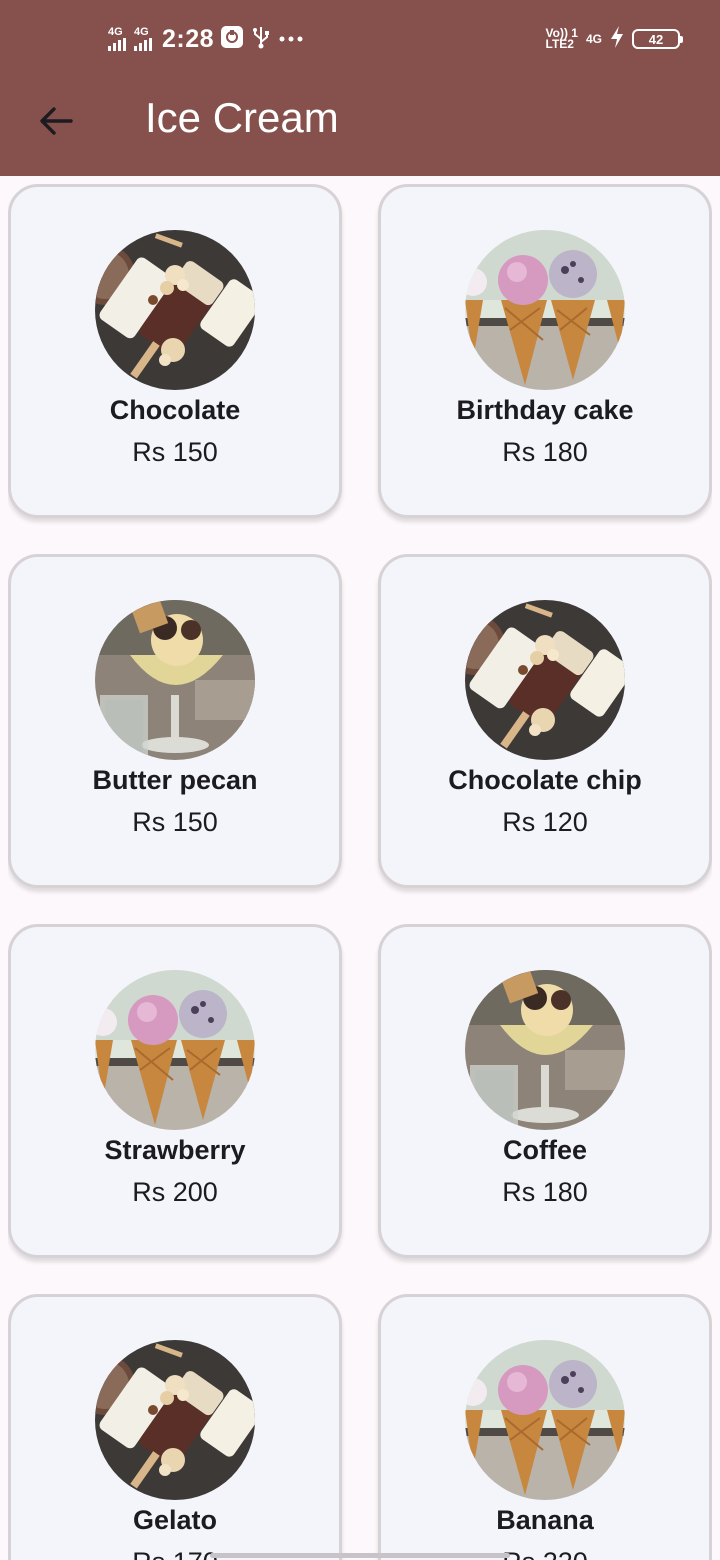  Describe the element at coordinates (175, 410) in the screenshot. I see `item-name: Chocolate` at that location.